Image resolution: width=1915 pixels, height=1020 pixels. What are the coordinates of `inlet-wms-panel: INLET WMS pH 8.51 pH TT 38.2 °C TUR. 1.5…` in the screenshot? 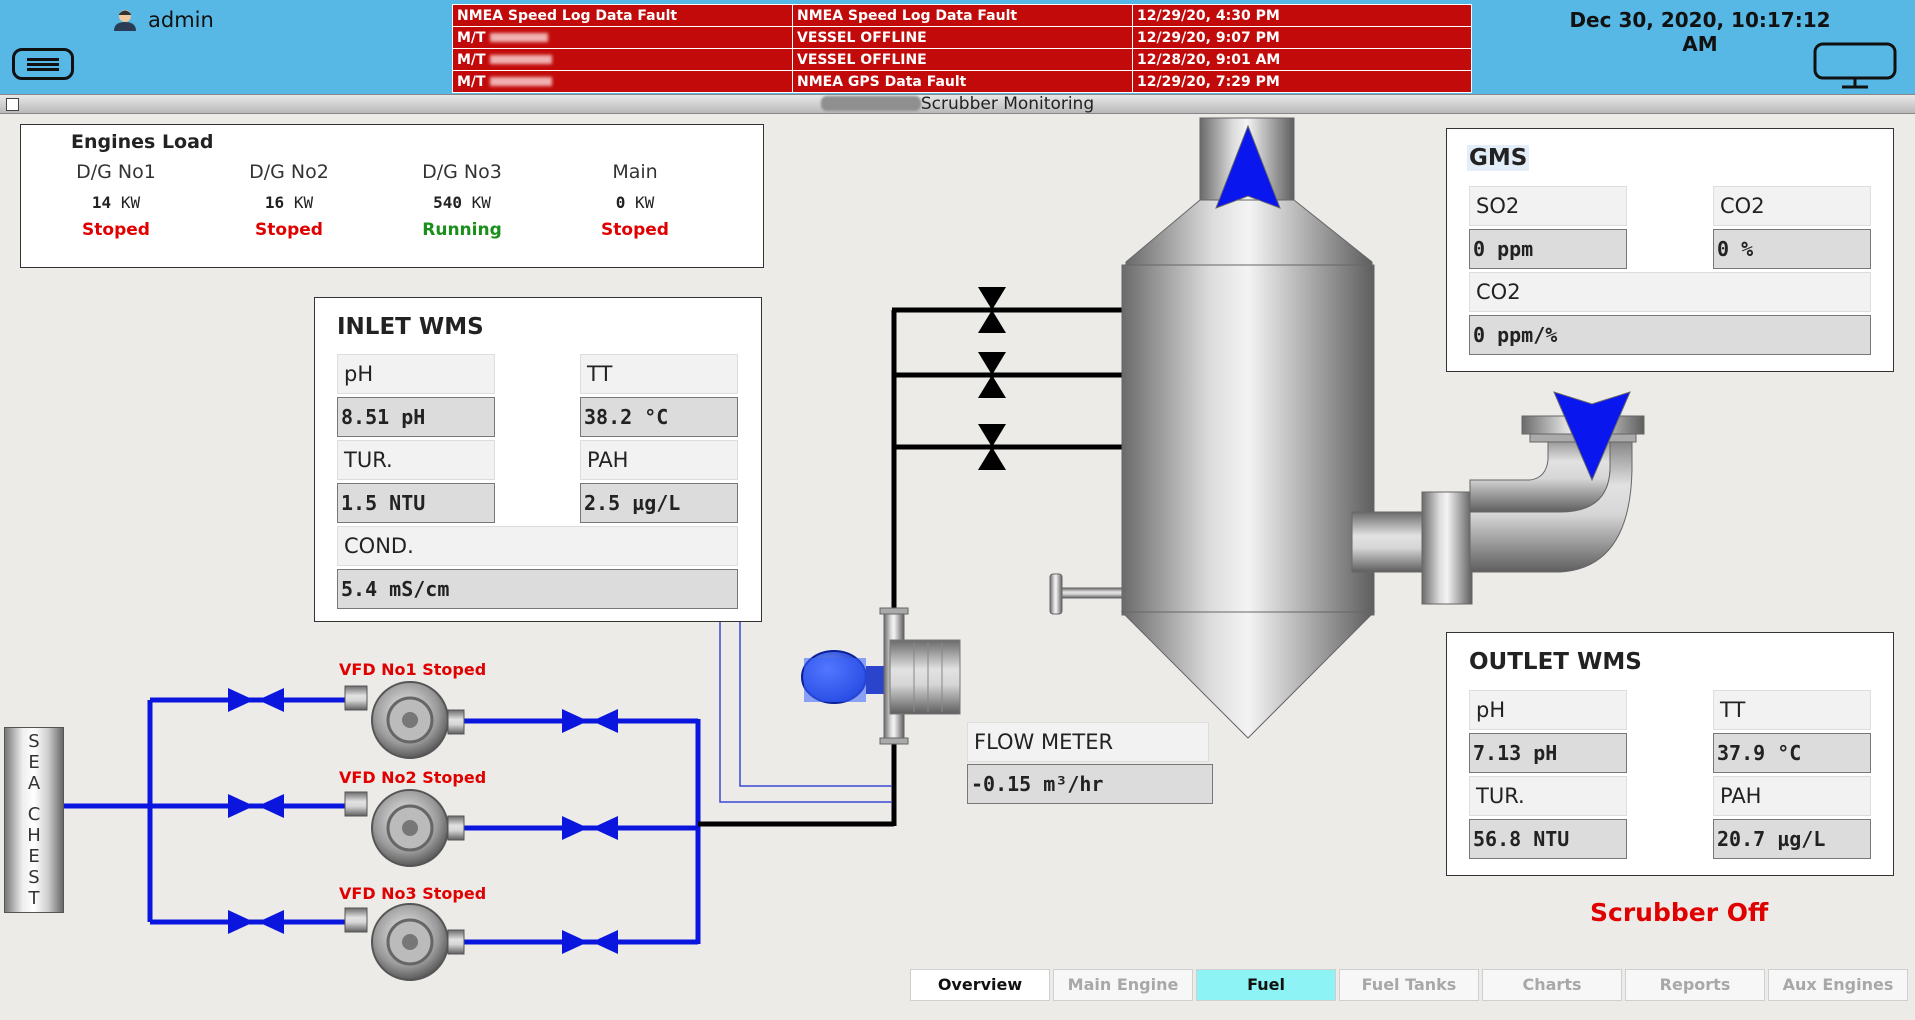 It's located at (538, 459).